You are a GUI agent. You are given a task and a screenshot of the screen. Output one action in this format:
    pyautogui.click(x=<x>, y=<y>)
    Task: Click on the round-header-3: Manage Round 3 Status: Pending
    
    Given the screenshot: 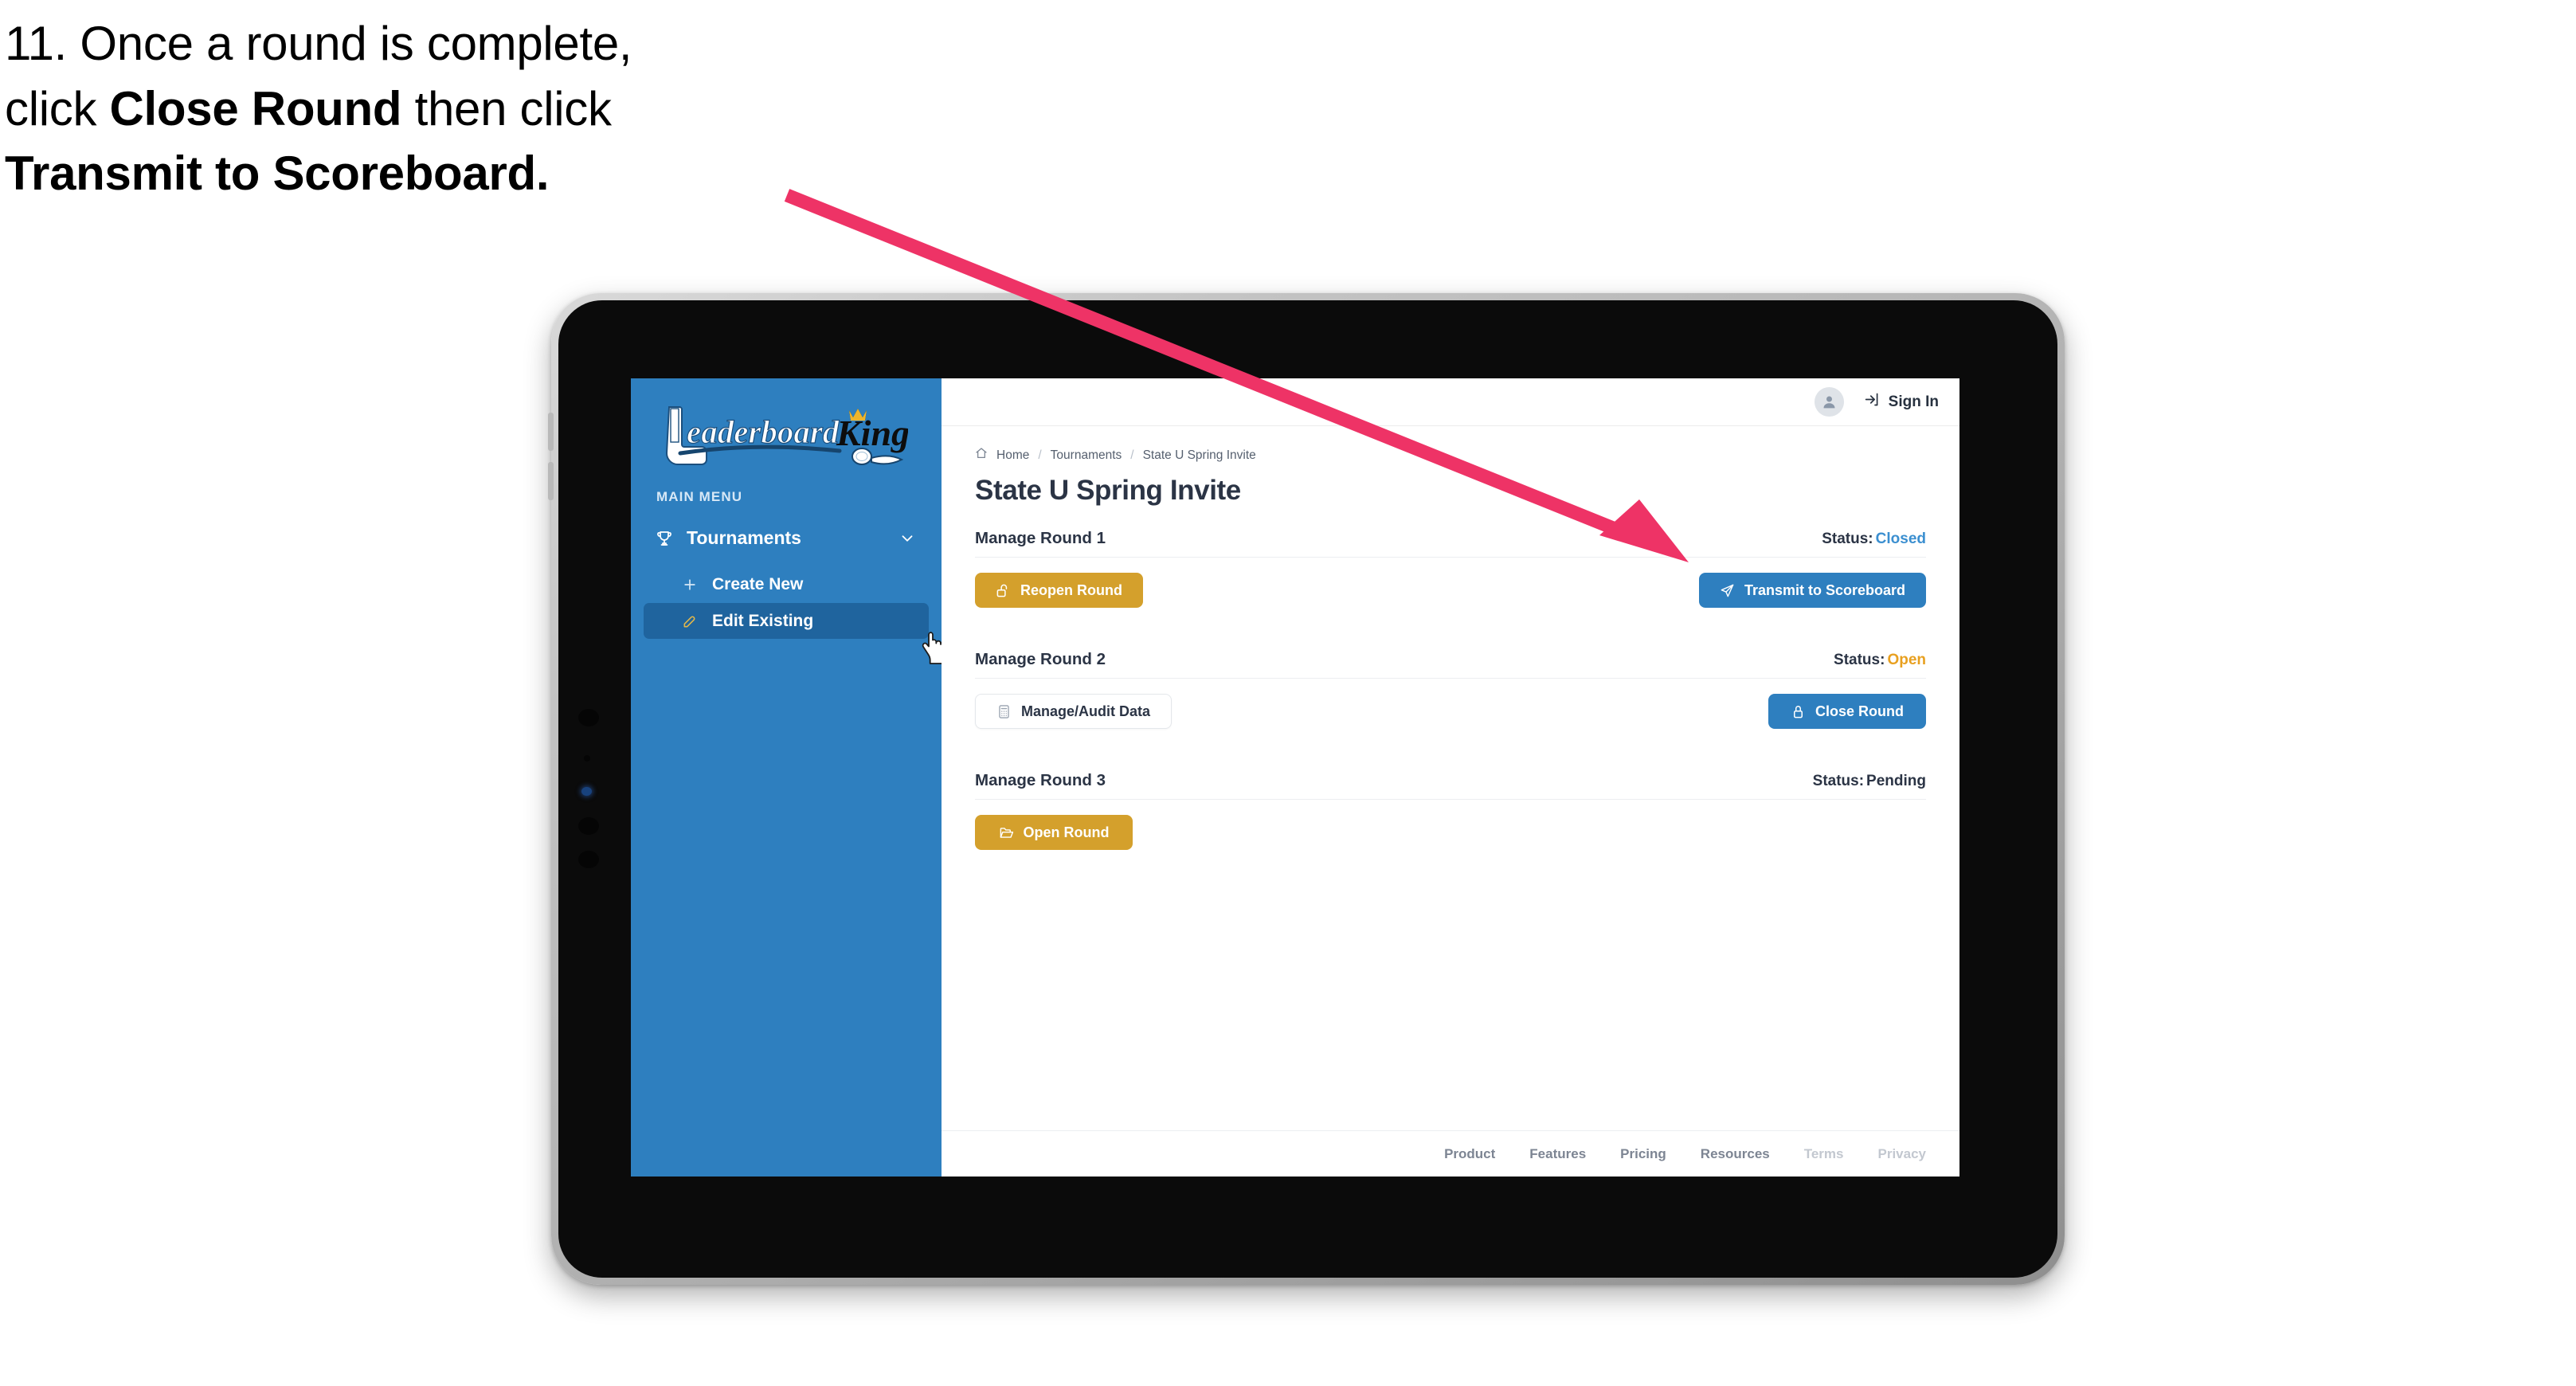 What is the action you would take?
    pyautogui.click(x=1450, y=785)
    